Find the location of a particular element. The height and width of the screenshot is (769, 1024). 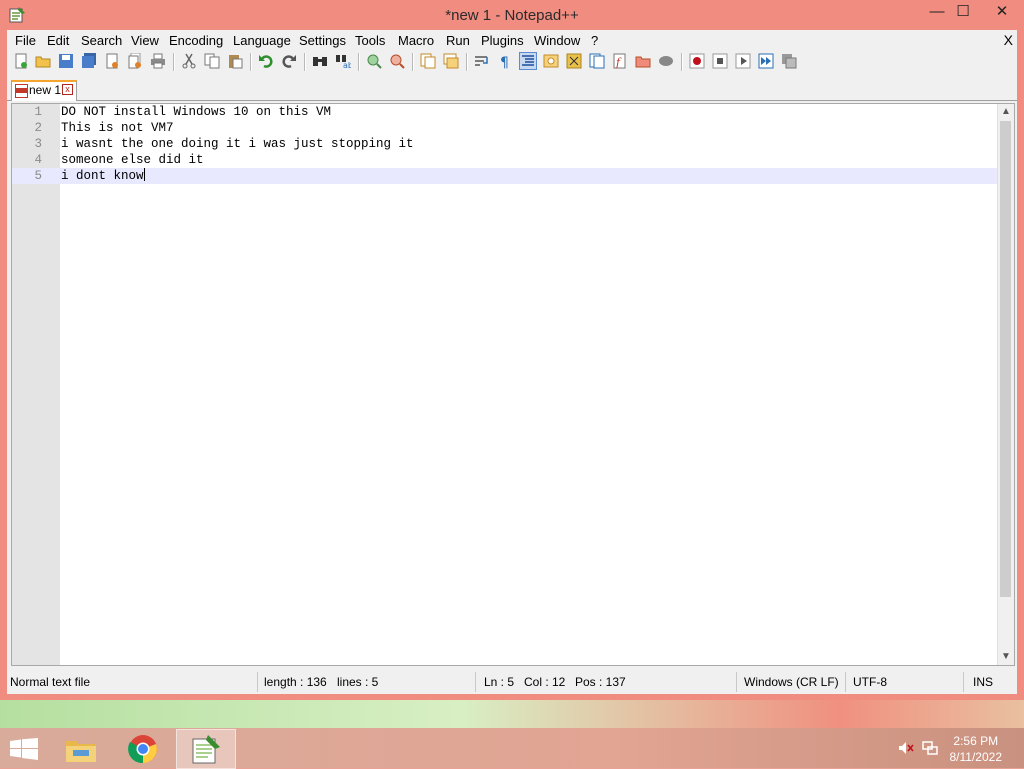

menu-view: View is located at coordinates (145, 40).